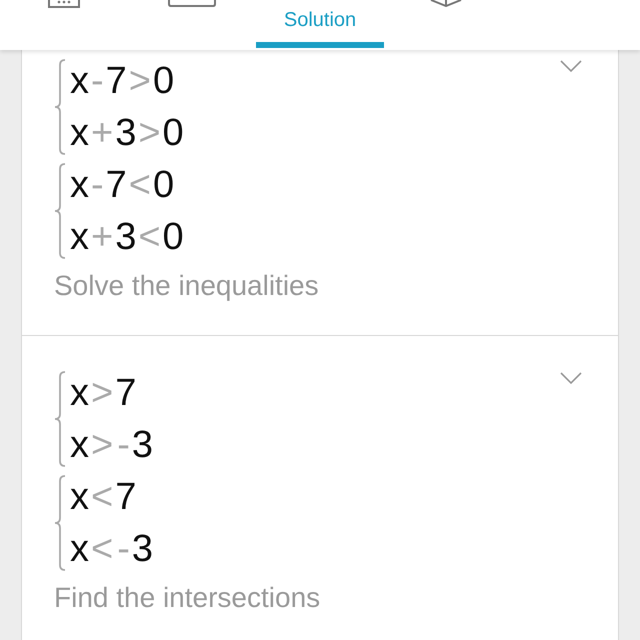 Image resolution: width=640 pixels, height=640 pixels. What do you see at coordinates (123, 81) in the screenshot?
I see `inequality: x-7>0` at bounding box center [123, 81].